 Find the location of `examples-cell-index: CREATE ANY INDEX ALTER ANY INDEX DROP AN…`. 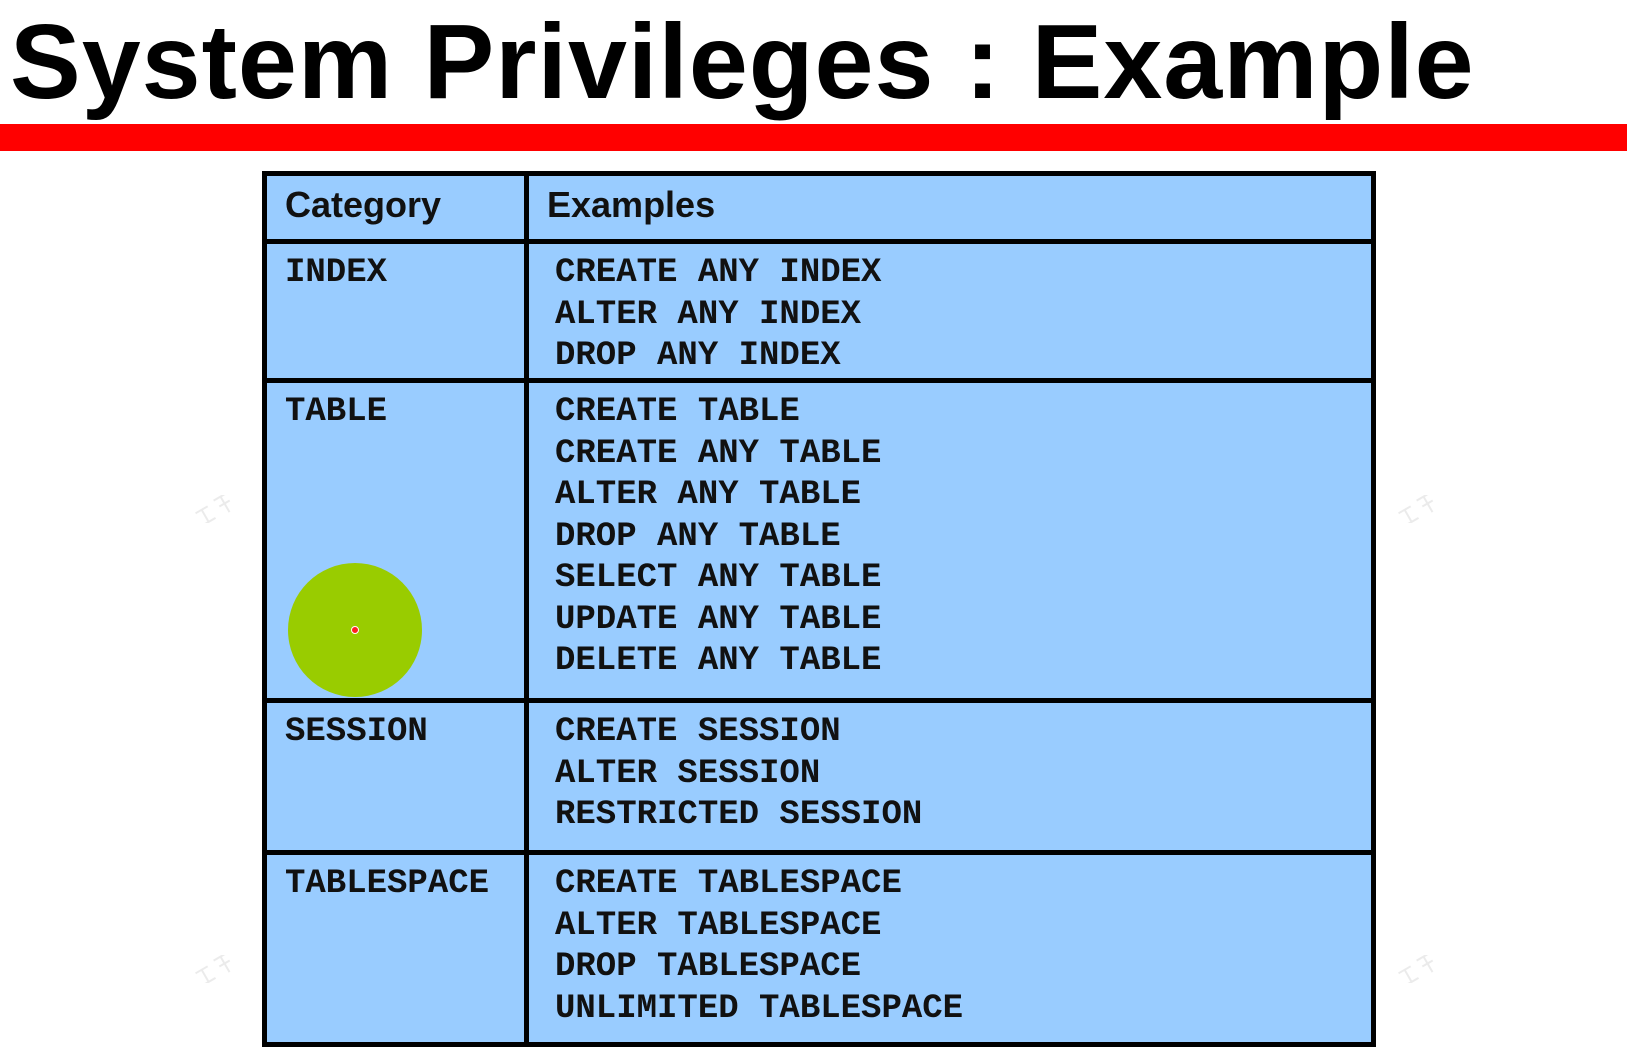

examples-cell-index: CREATE ANY INDEX ALTER ANY INDEX DROP AN… is located at coordinates (950, 311).